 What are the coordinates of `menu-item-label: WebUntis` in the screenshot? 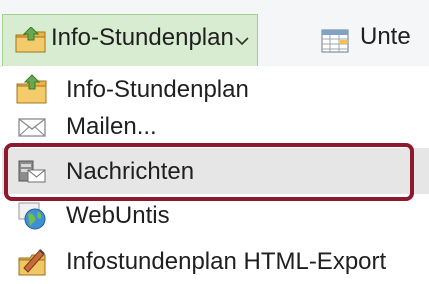 It's located at (118, 215).